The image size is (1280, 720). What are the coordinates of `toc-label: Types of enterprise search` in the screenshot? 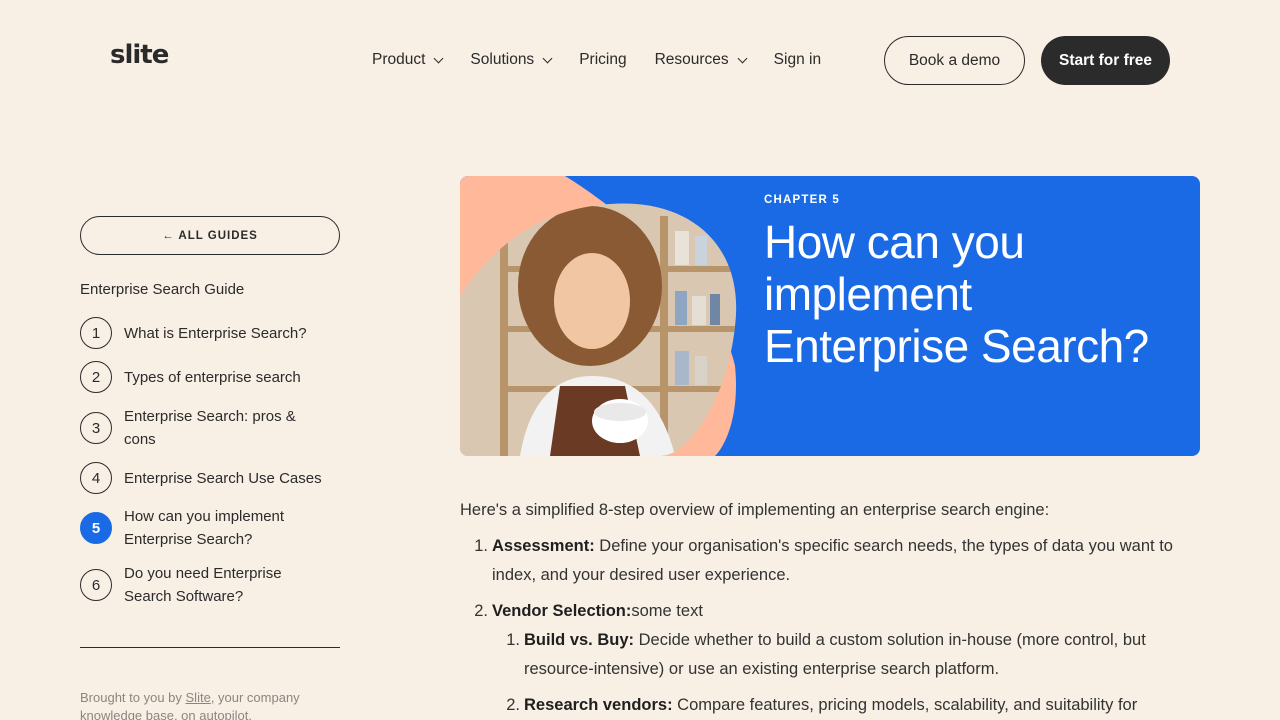 It's located at (212, 377).